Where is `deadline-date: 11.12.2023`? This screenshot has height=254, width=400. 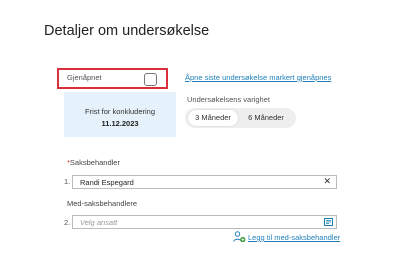
deadline-date: 11.12.2023 is located at coordinates (120, 123).